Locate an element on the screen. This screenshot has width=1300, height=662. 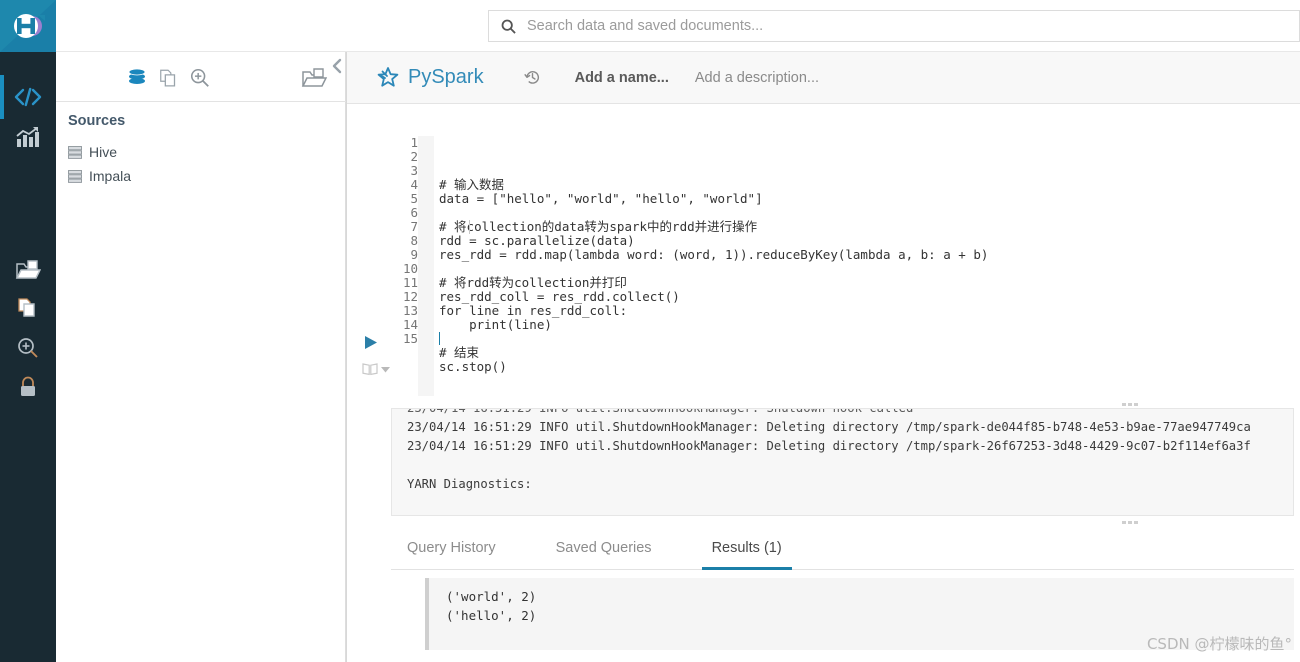
code-line: # 将collection的data转为spark中的rdd并进行操作 is located at coordinates (598, 226).